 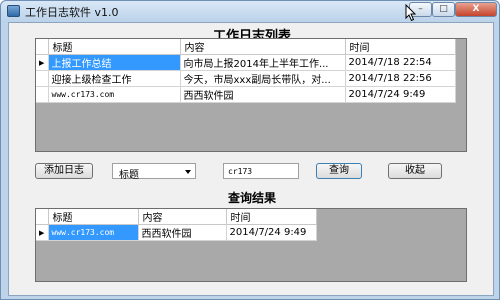 I want to click on cell-title: 上报工作总结, so click(x=114, y=62).